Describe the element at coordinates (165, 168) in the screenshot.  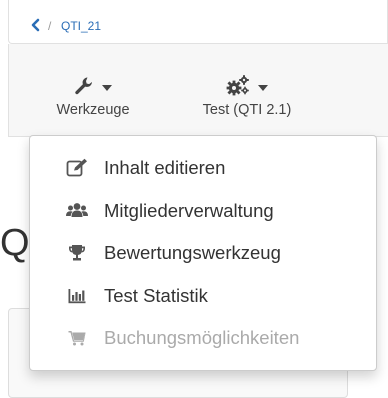
I see `menu-item-label: Inhalt editieren` at that location.